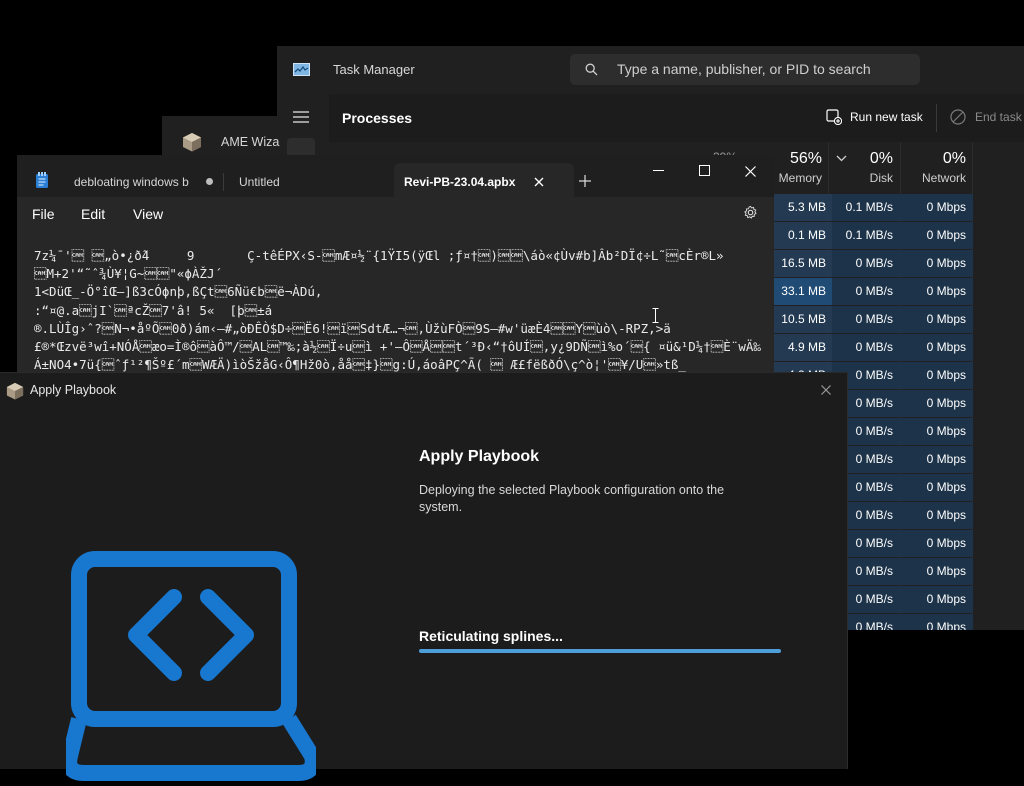 Image resolution: width=1024 pixels, height=786 pixels. What do you see at coordinates (802, 291) in the screenshot?
I see `memory-cell: 33.1 MB` at bounding box center [802, 291].